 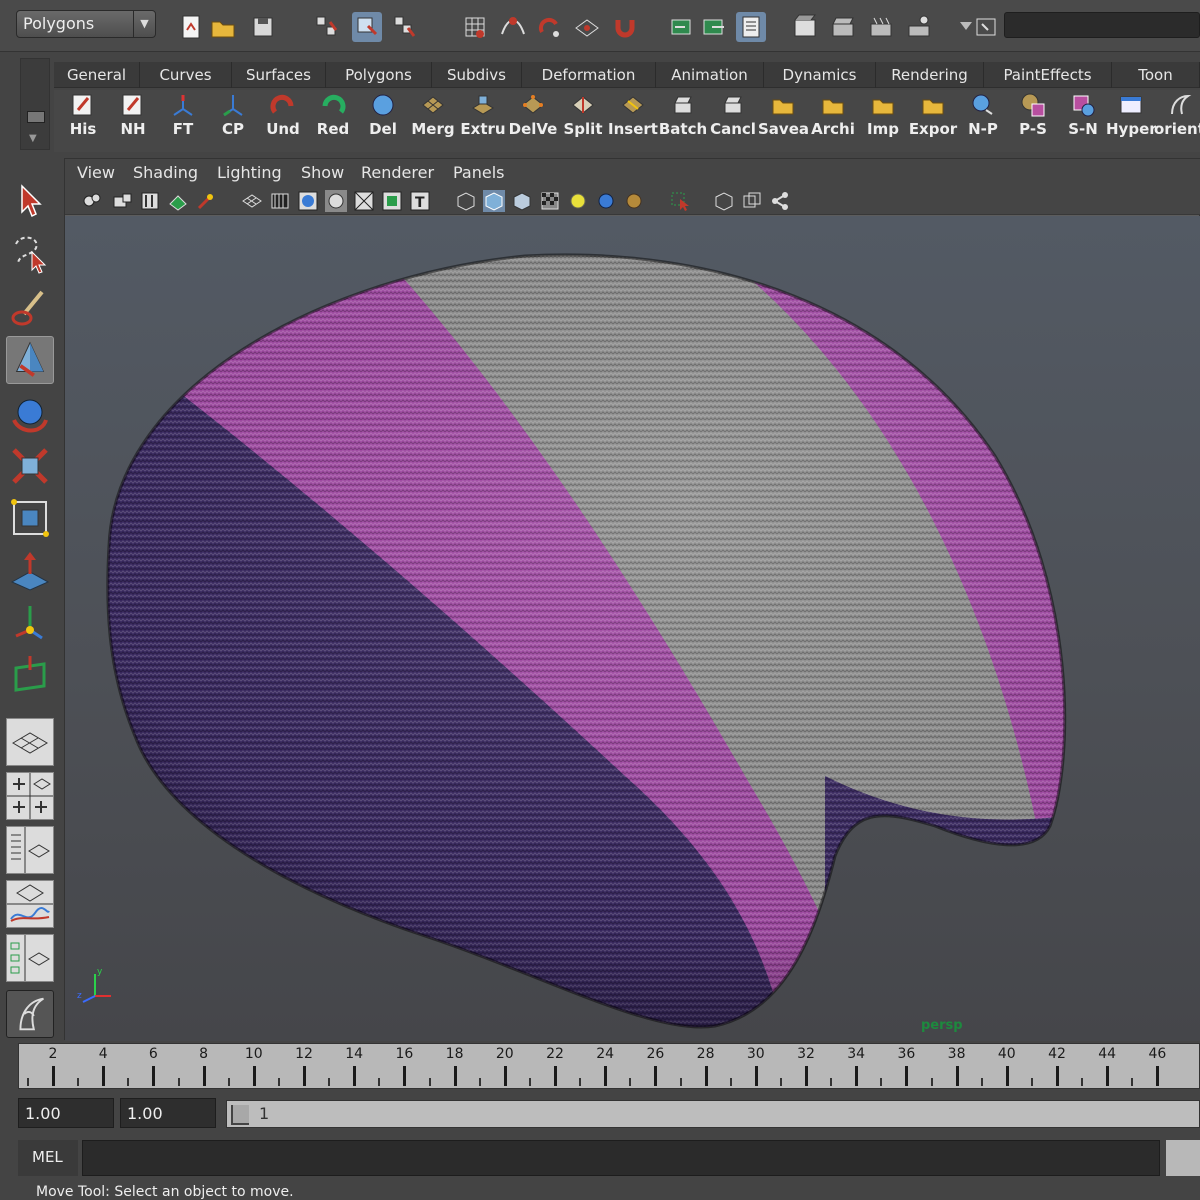 I want to click on shelf-button-insert-edge-loop: Insert, so click(x=633, y=118).